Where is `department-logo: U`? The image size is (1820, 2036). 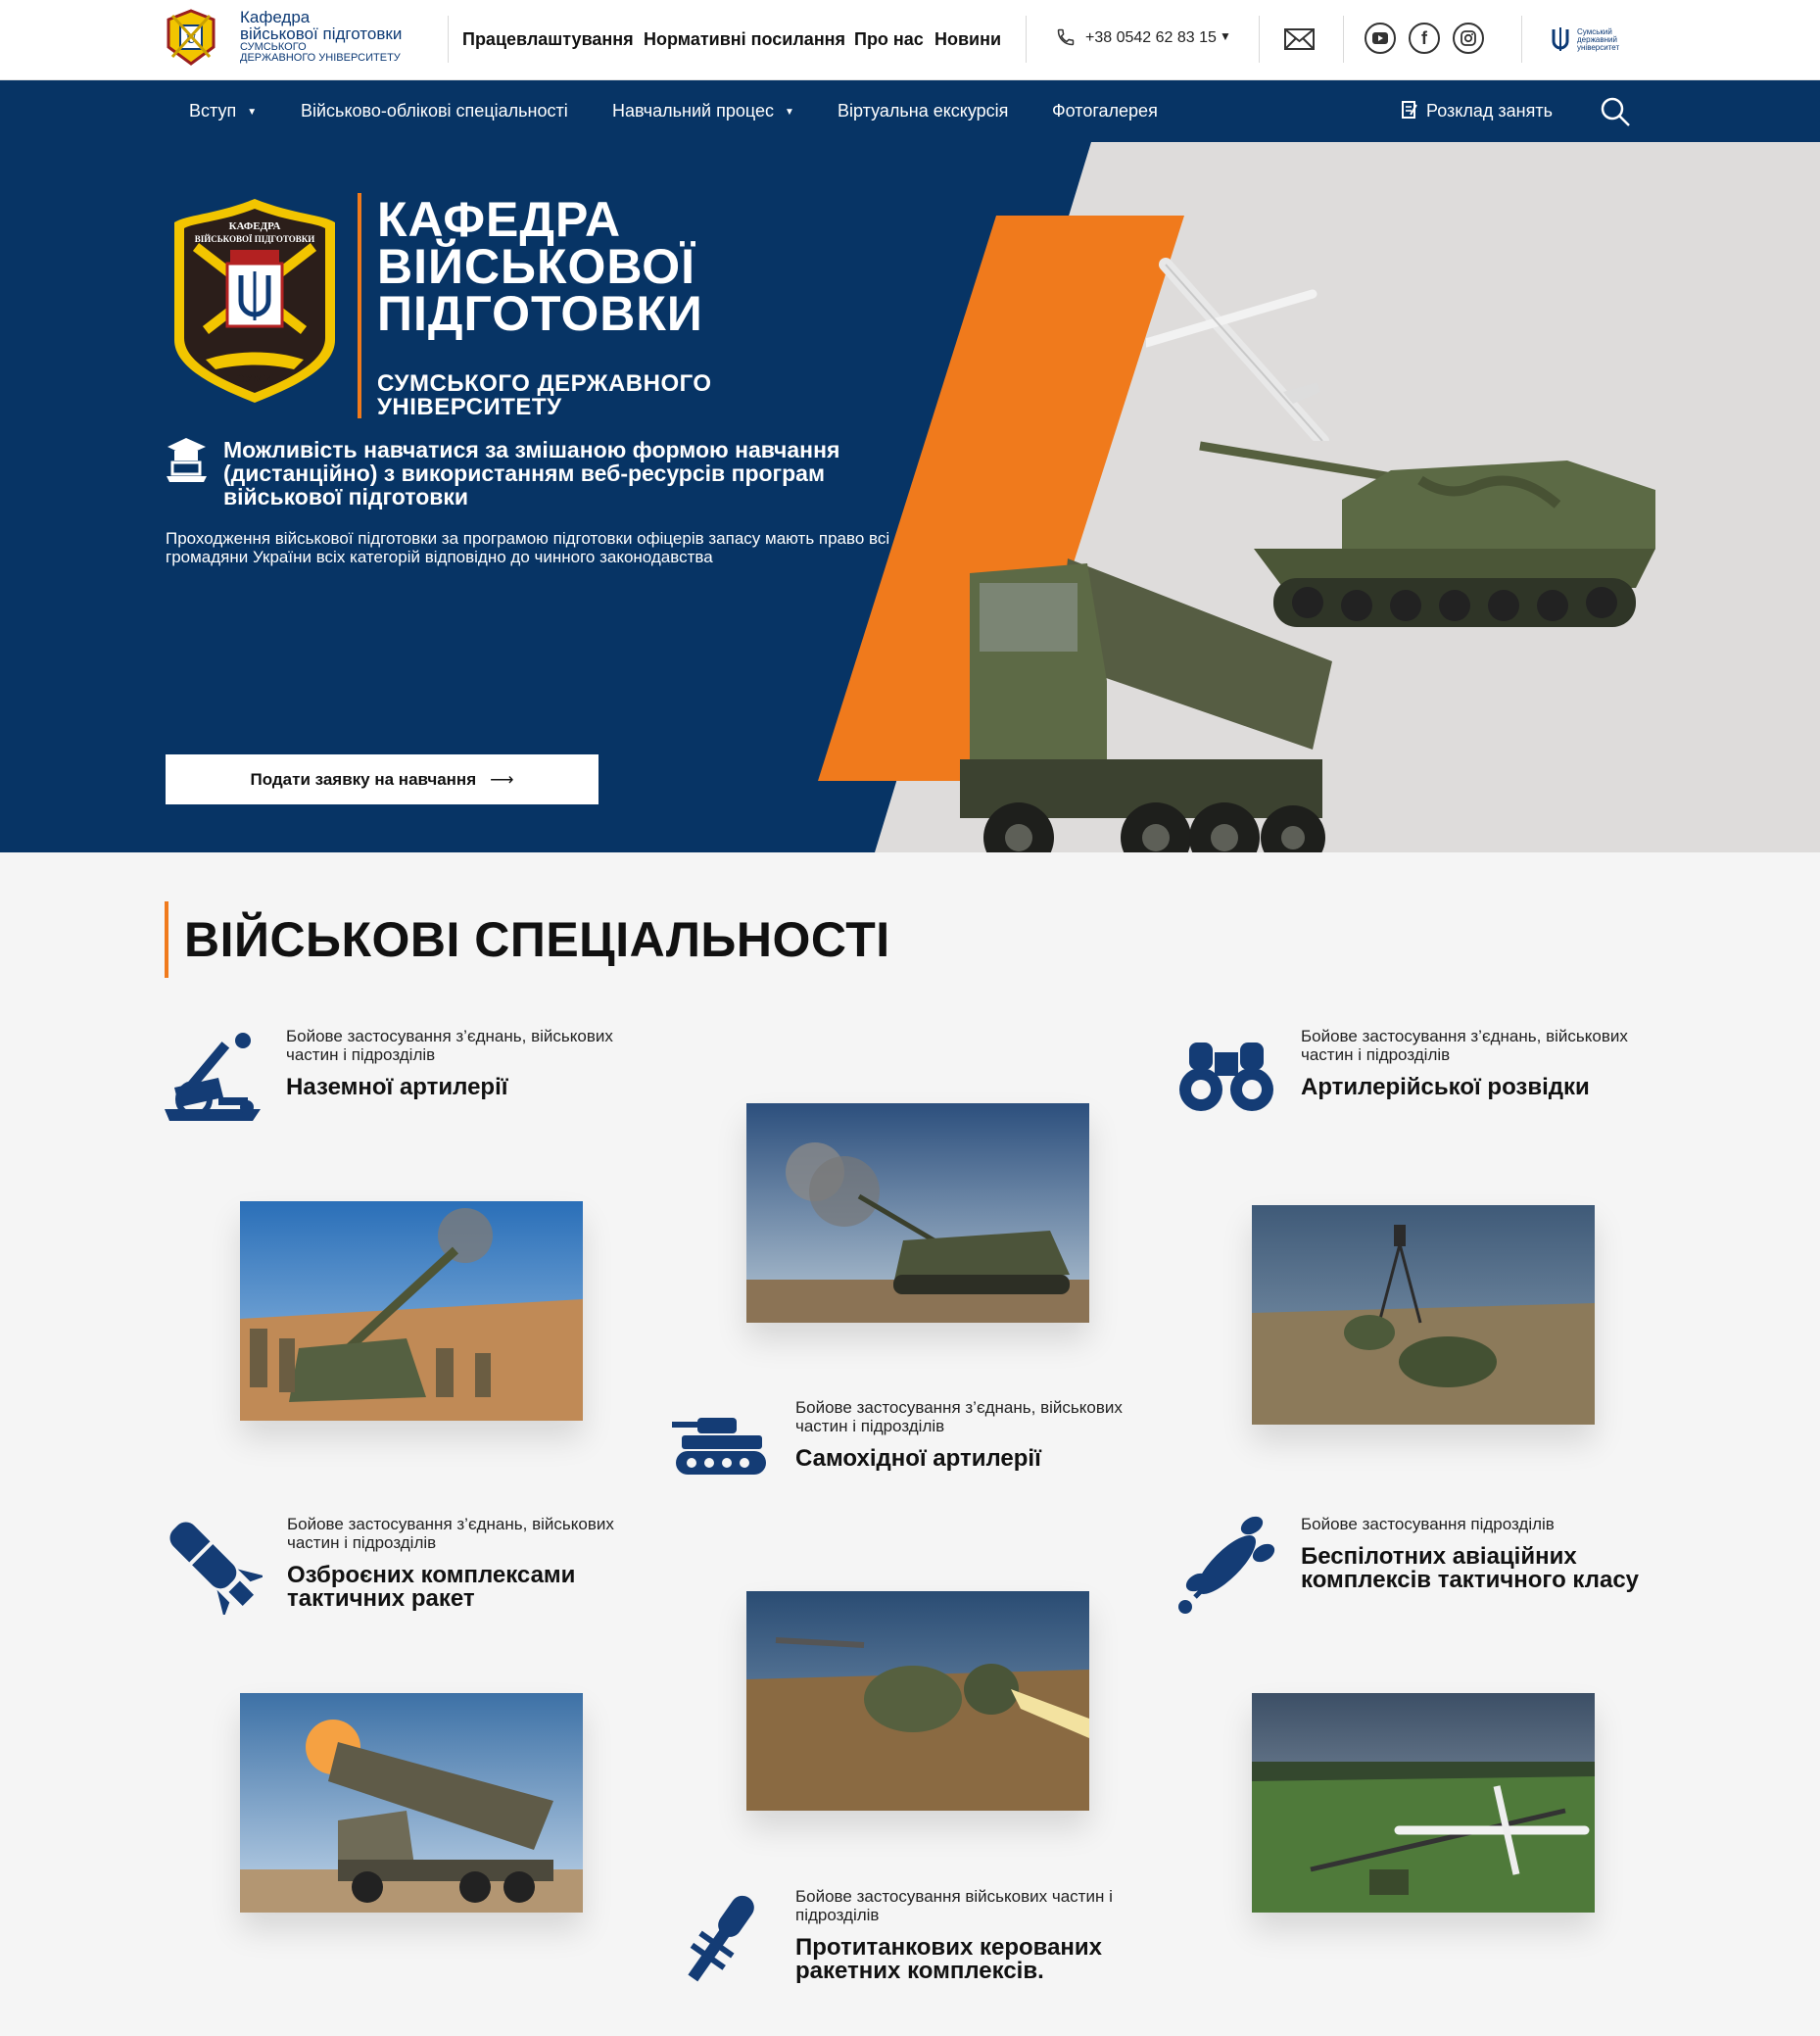
department-logo: U is located at coordinates (191, 37).